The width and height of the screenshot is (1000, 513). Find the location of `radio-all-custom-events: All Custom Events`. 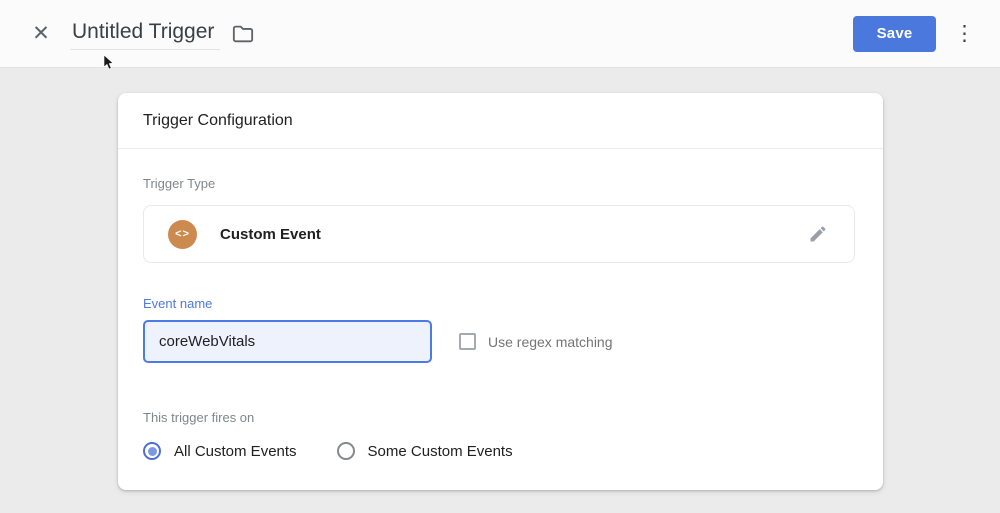

radio-all-custom-events: All Custom Events is located at coordinates (220, 451).